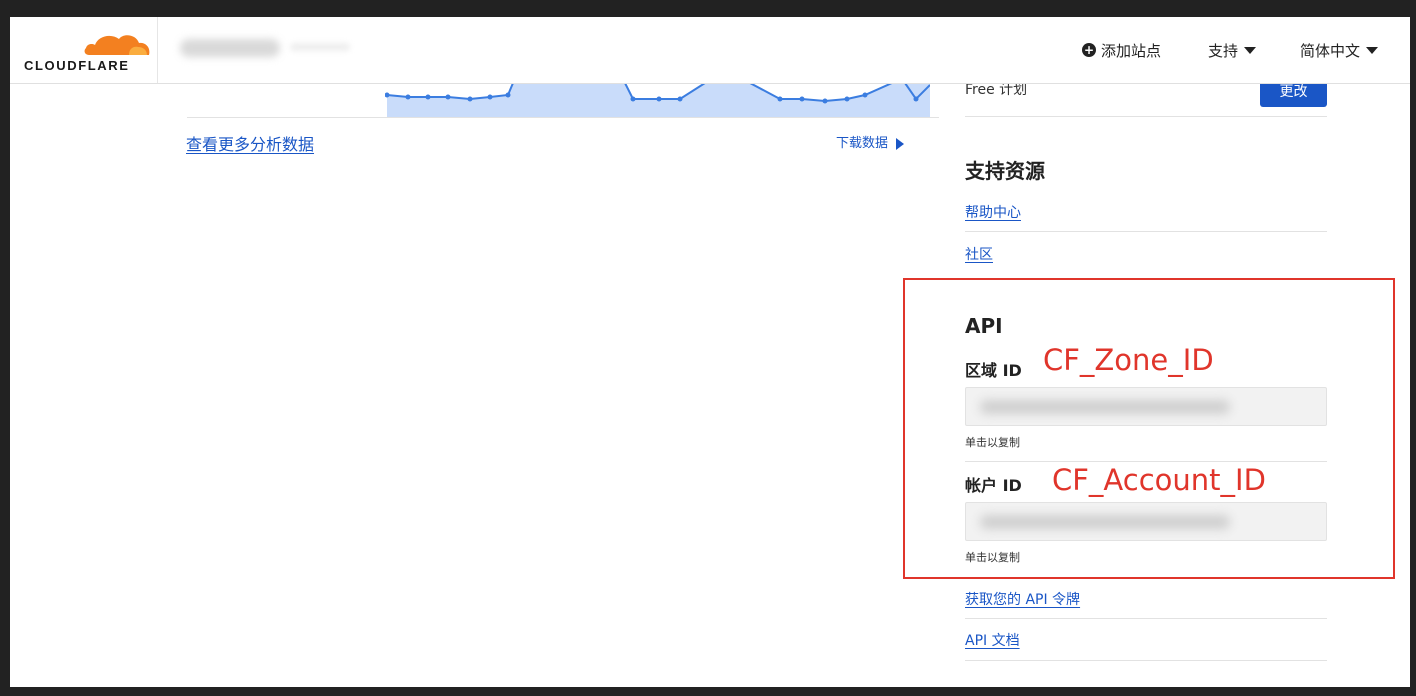 The width and height of the screenshot is (1416, 696). Describe the element at coordinates (77, 65) in the screenshot. I see `logo-wordmark: CLOUDFLARE` at that location.